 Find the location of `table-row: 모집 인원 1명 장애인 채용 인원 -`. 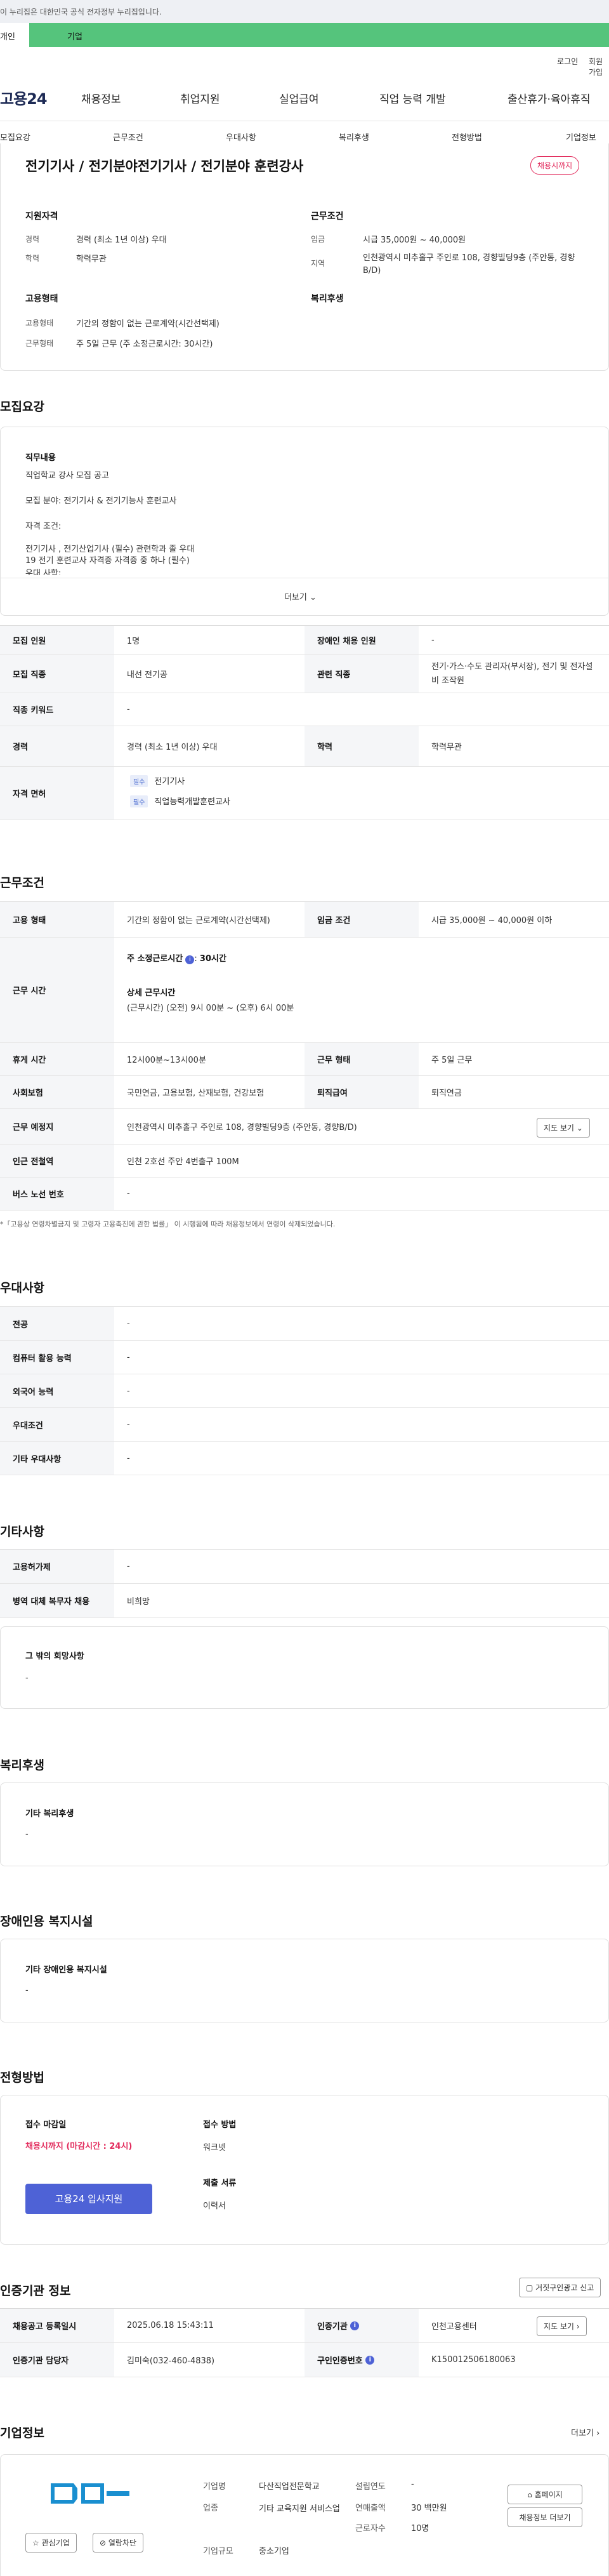

table-row: 모집 인원 1명 장애인 채용 인원 - is located at coordinates (304, 640).